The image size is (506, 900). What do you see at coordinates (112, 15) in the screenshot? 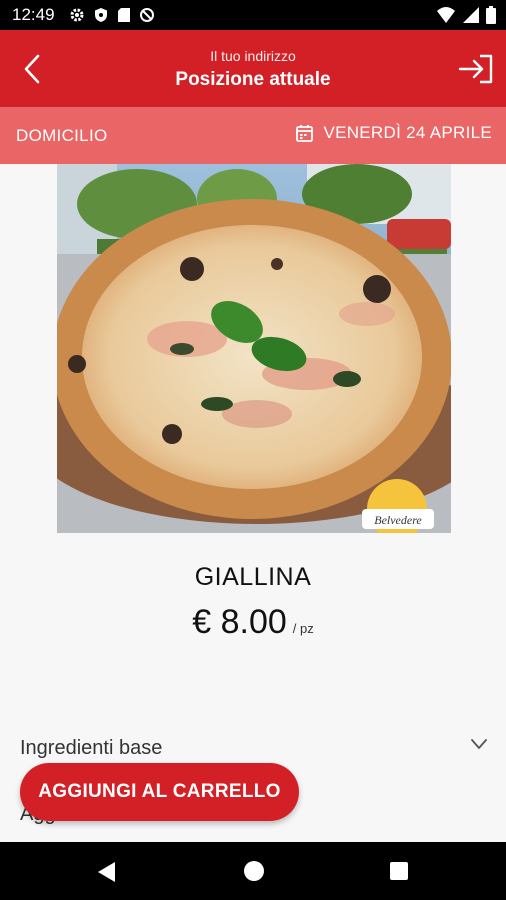
I see `status-left-icons` at bounding box center [112, 15].